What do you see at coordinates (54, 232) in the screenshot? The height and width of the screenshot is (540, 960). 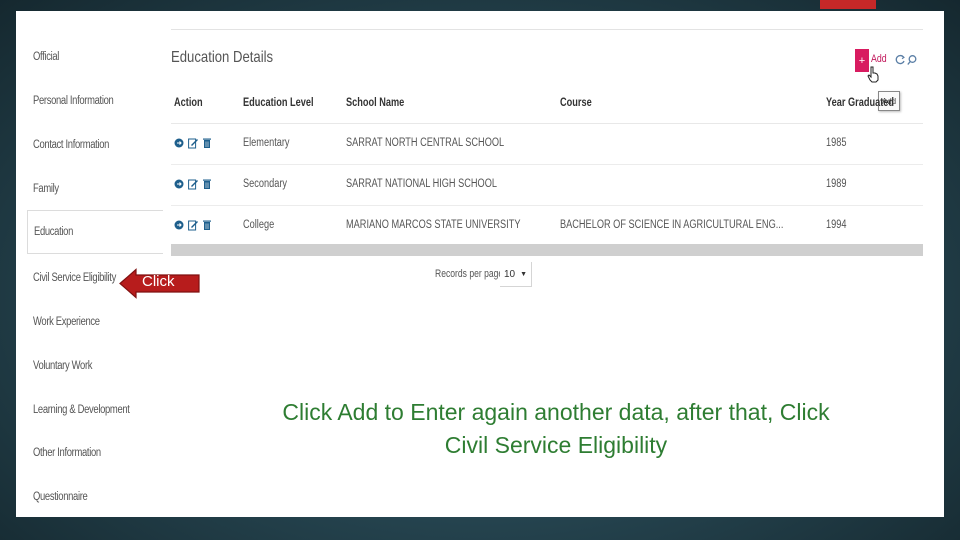 I see `sidebar-item-label: Education` at bounding box center [54, 232].